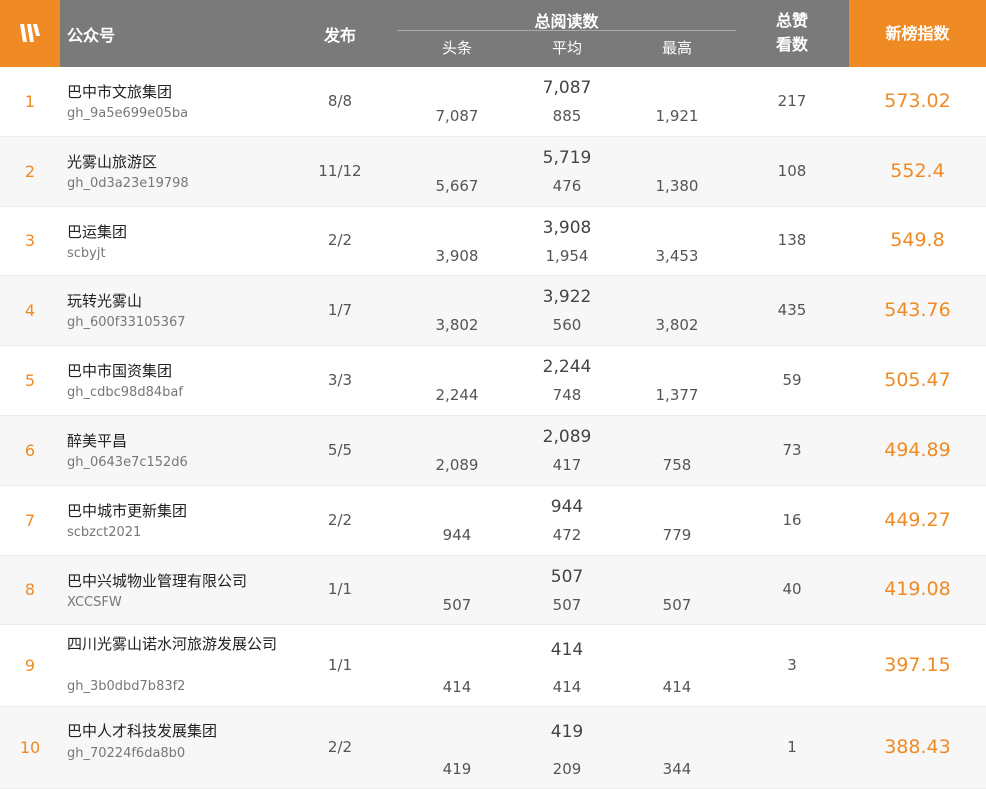  Describe the element at coordinates (182, 731) in the screenshot. I see `account-name: 巴中人才科技发展集团` at that location.